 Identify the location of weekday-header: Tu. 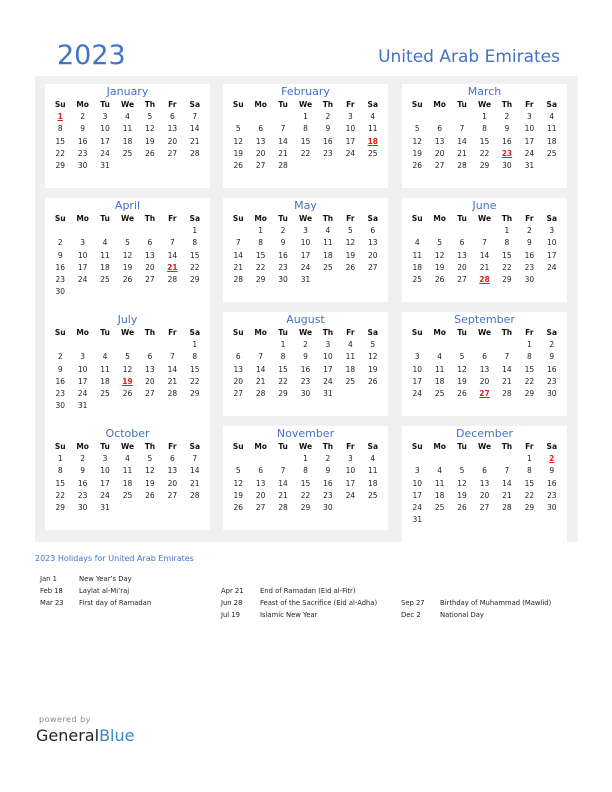
(105, 332).